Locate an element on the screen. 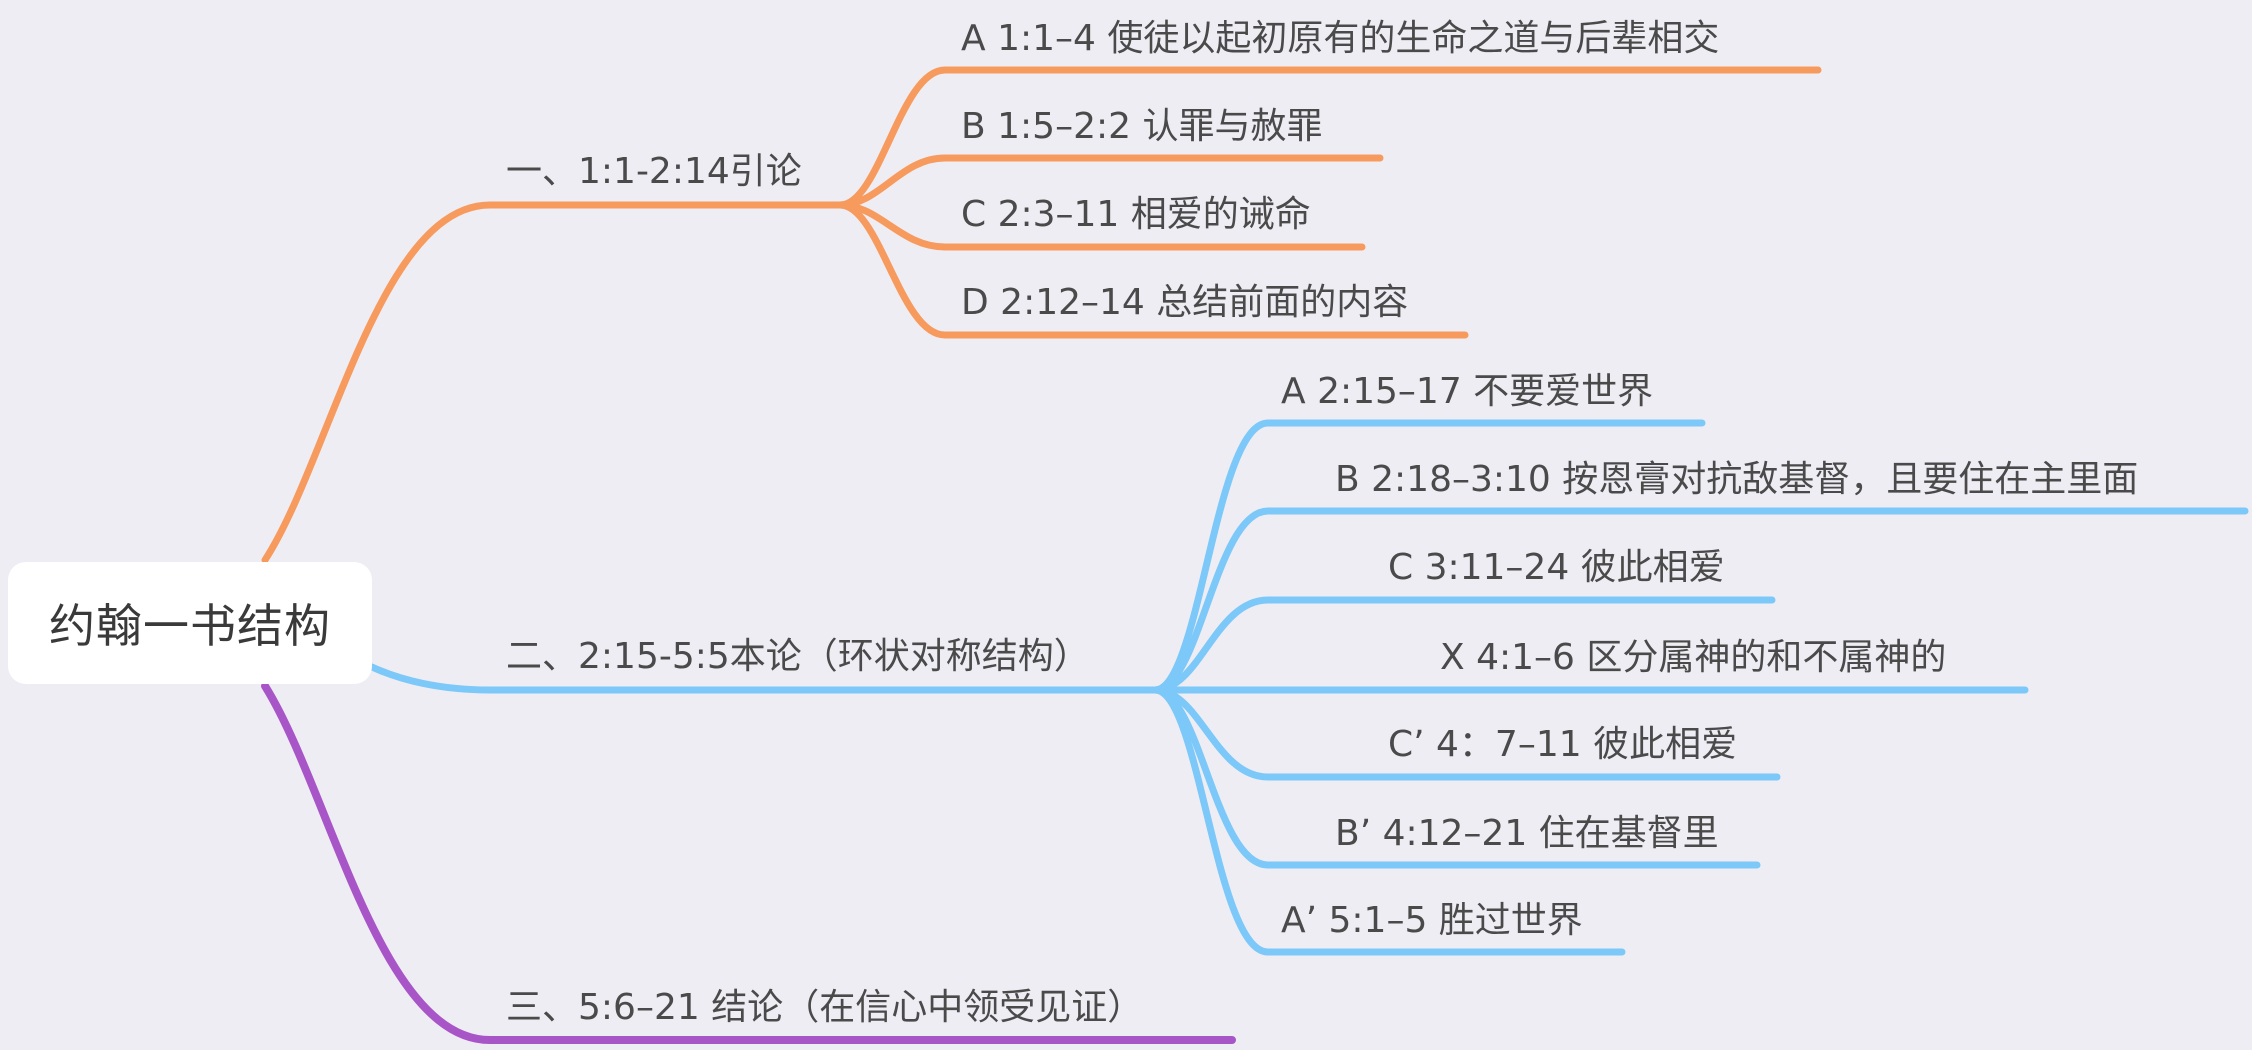 The image size is (2252, 1050). branch-2-child-c: C 3:11–24 彼此相爱 is located at coordinates (1556, 568).